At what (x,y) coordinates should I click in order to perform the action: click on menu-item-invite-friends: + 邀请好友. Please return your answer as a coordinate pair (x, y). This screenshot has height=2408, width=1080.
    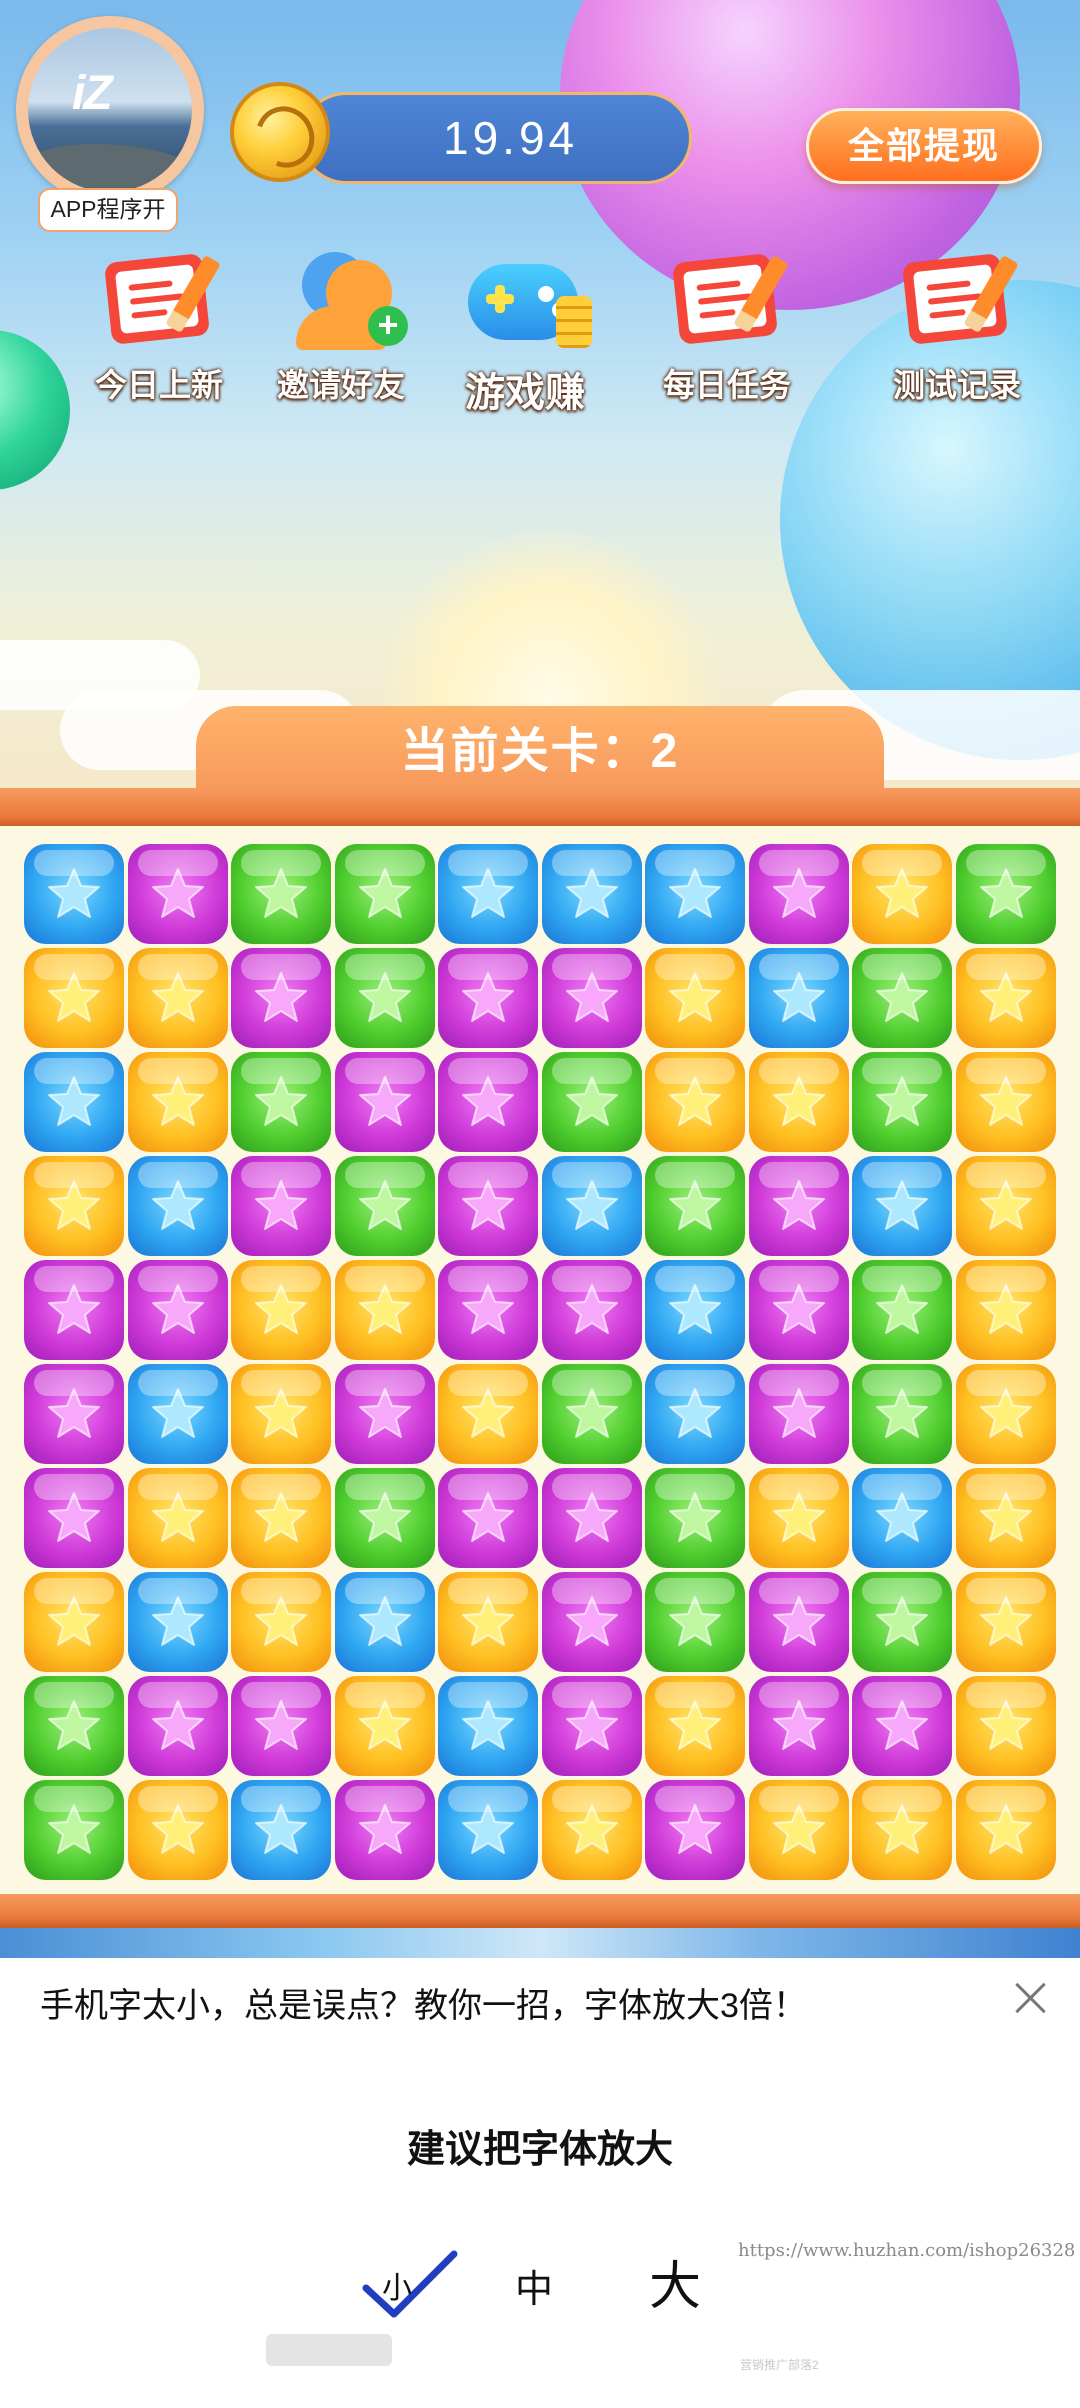
    Looking at the image, I should click on (341, 325).